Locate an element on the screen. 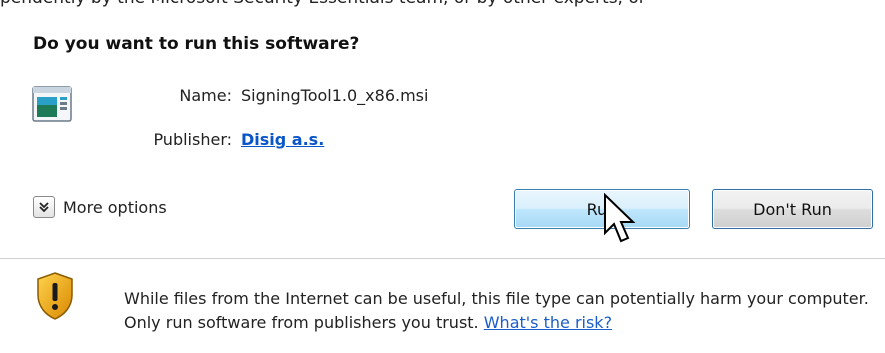 This screenshot has width=885, height=353. publisher-link: Disig a.s. is located at coordinates (282, 139).